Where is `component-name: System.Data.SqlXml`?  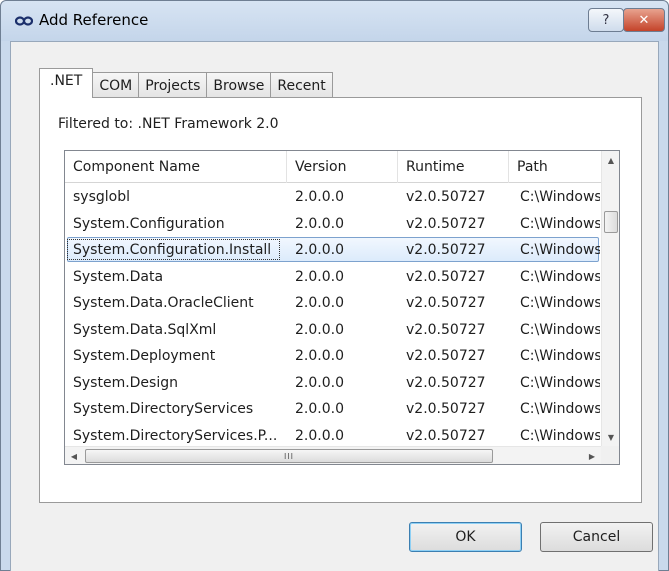 component-name: System.Data.SqlXml is located at coordinates (145, 329).